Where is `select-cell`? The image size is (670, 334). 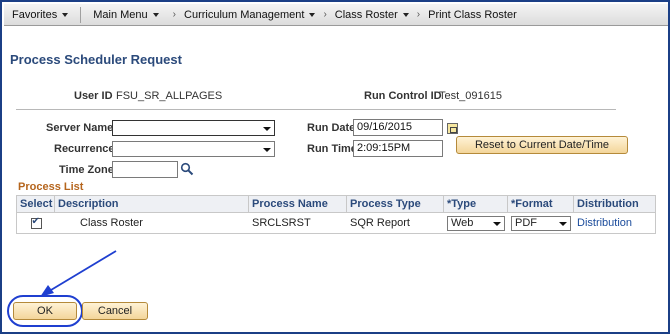 select-cell is located at coordinates (36, 223).